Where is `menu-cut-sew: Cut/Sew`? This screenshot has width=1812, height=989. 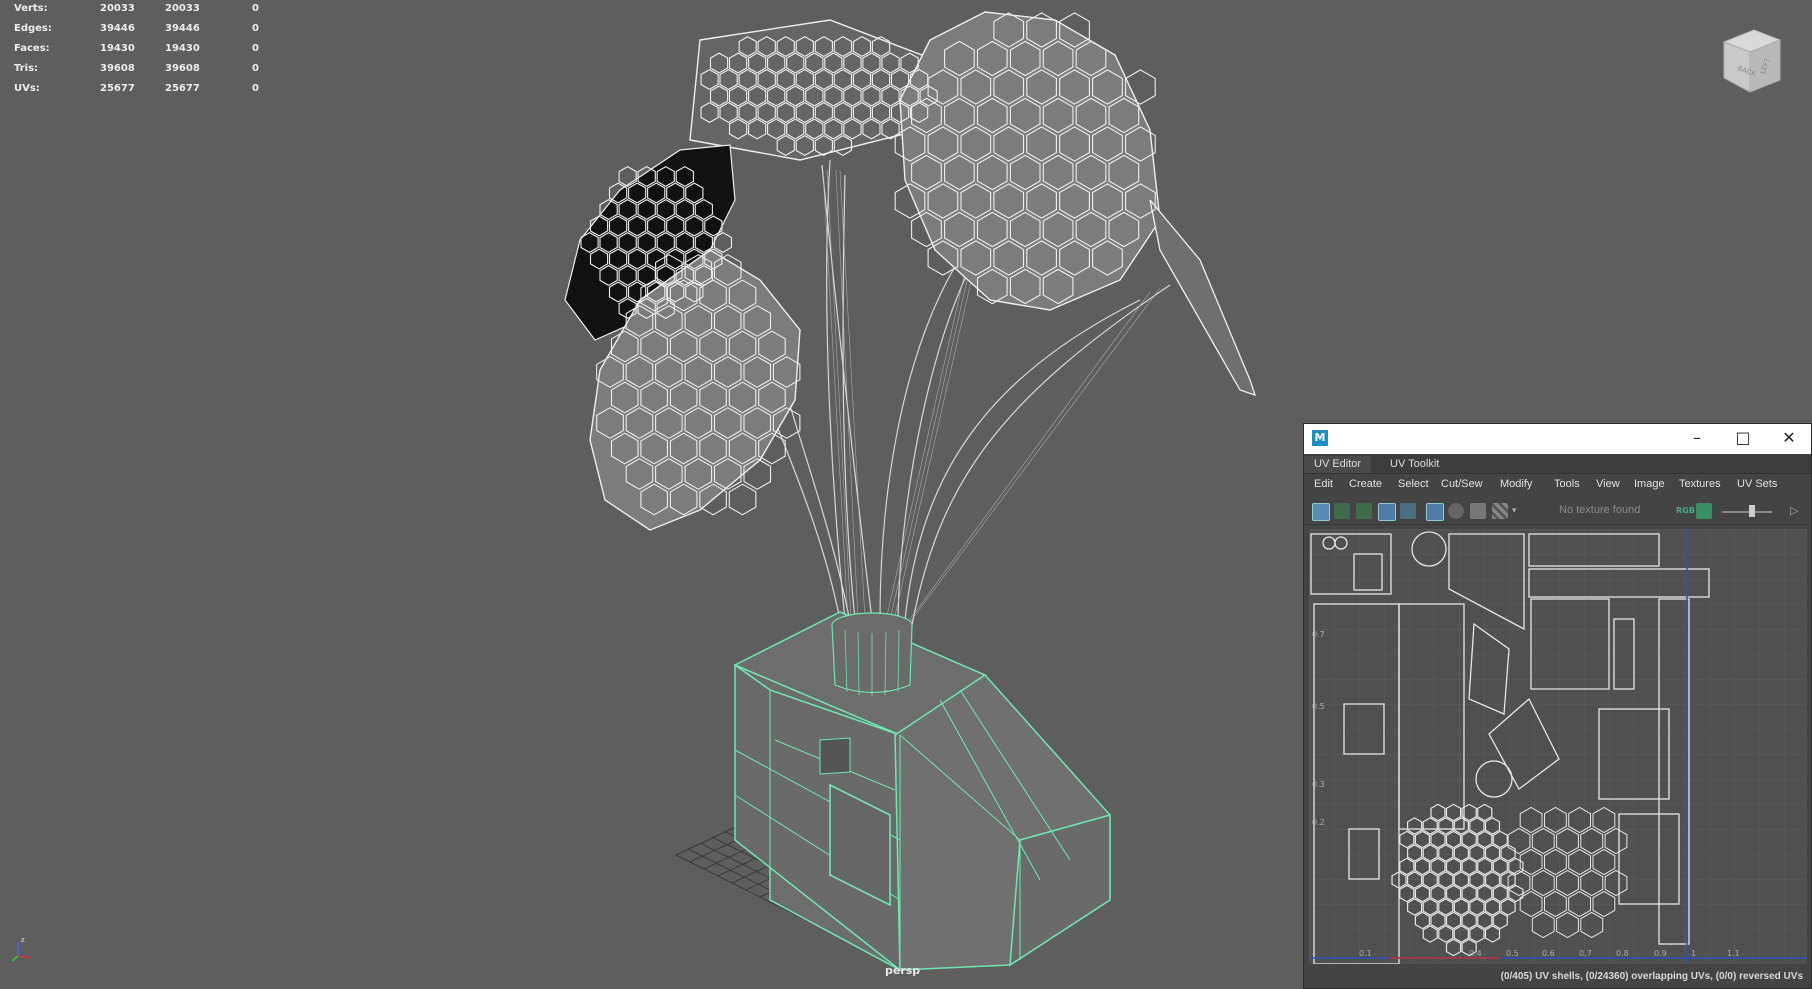 menu-cut-sew: Cut/Sew is located at coordinates (1462, 484).